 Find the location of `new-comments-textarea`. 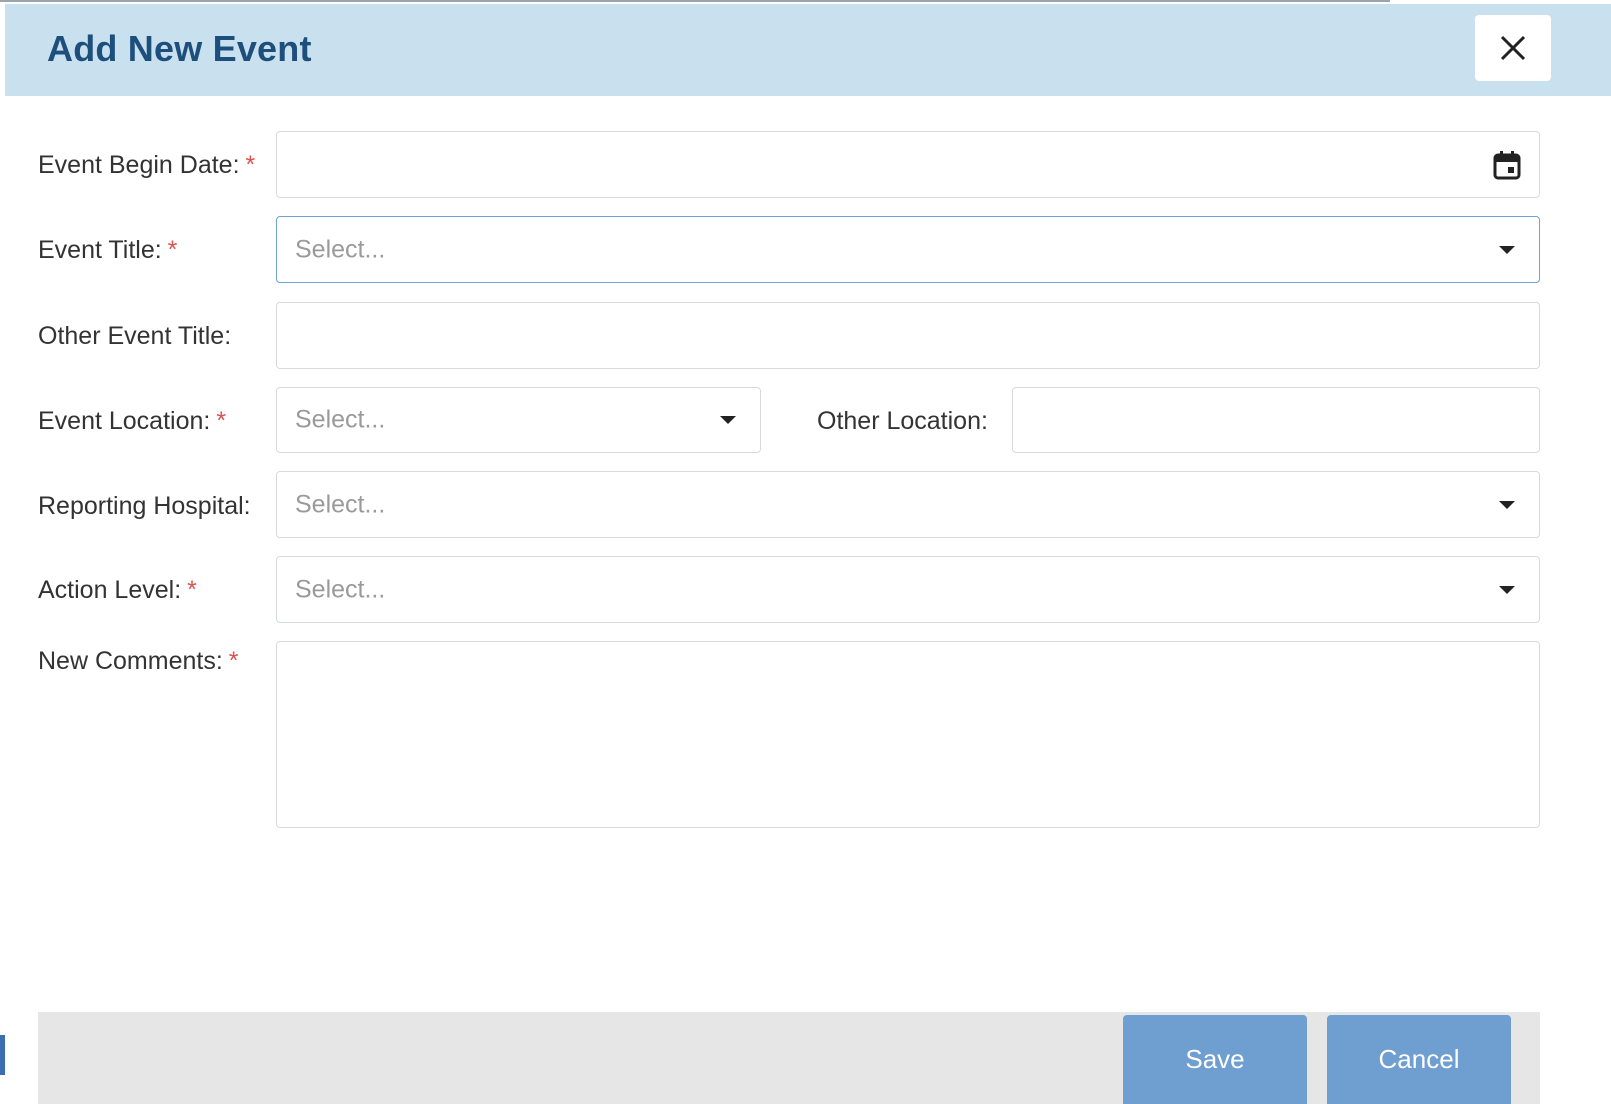

new-comments-textarea is located at coordinates (908, 734).